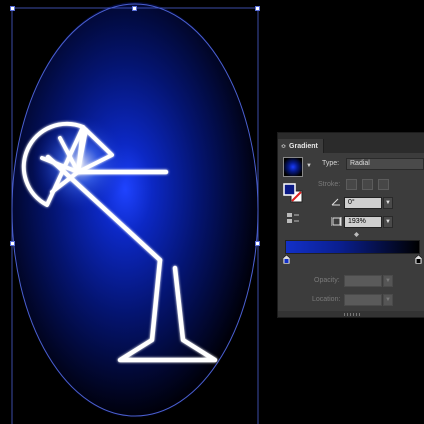 The image size is (424, 424). I want to click on panel-header: ≎ Gradient, so click(351, 143).